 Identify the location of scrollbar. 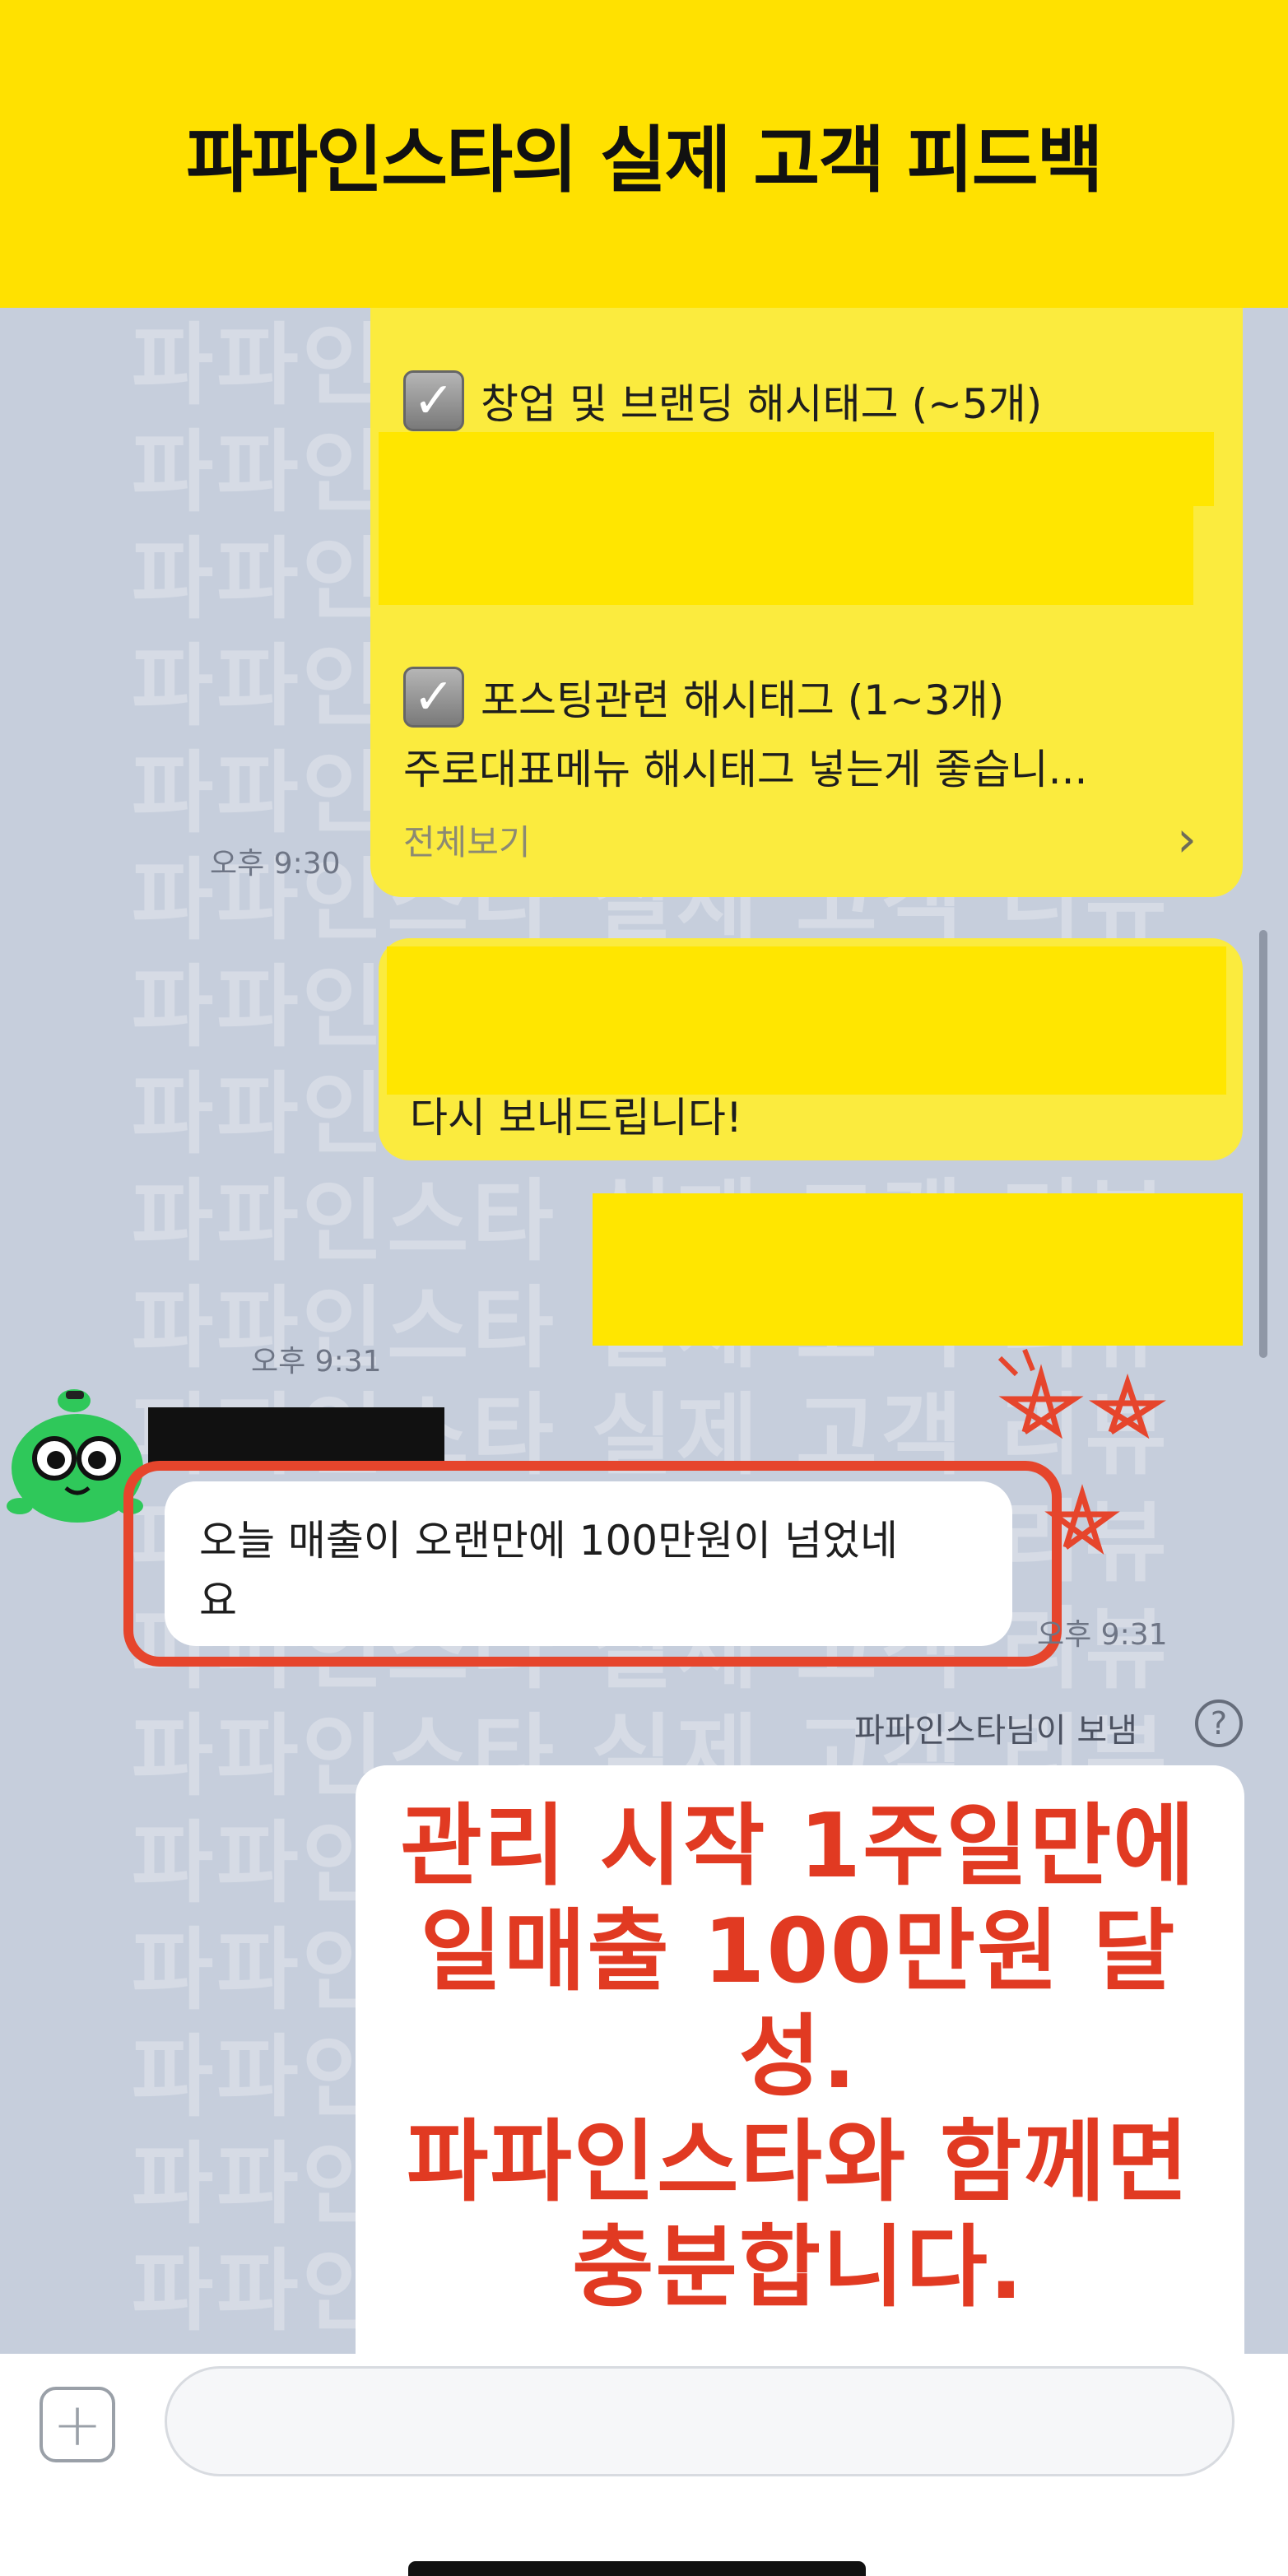
(1263, 1144).